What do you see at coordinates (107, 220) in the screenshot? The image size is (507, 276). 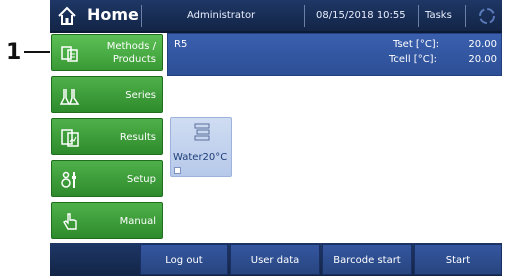 I see `sidebar-item-manual: Manual` at bounding box center [107, 220].